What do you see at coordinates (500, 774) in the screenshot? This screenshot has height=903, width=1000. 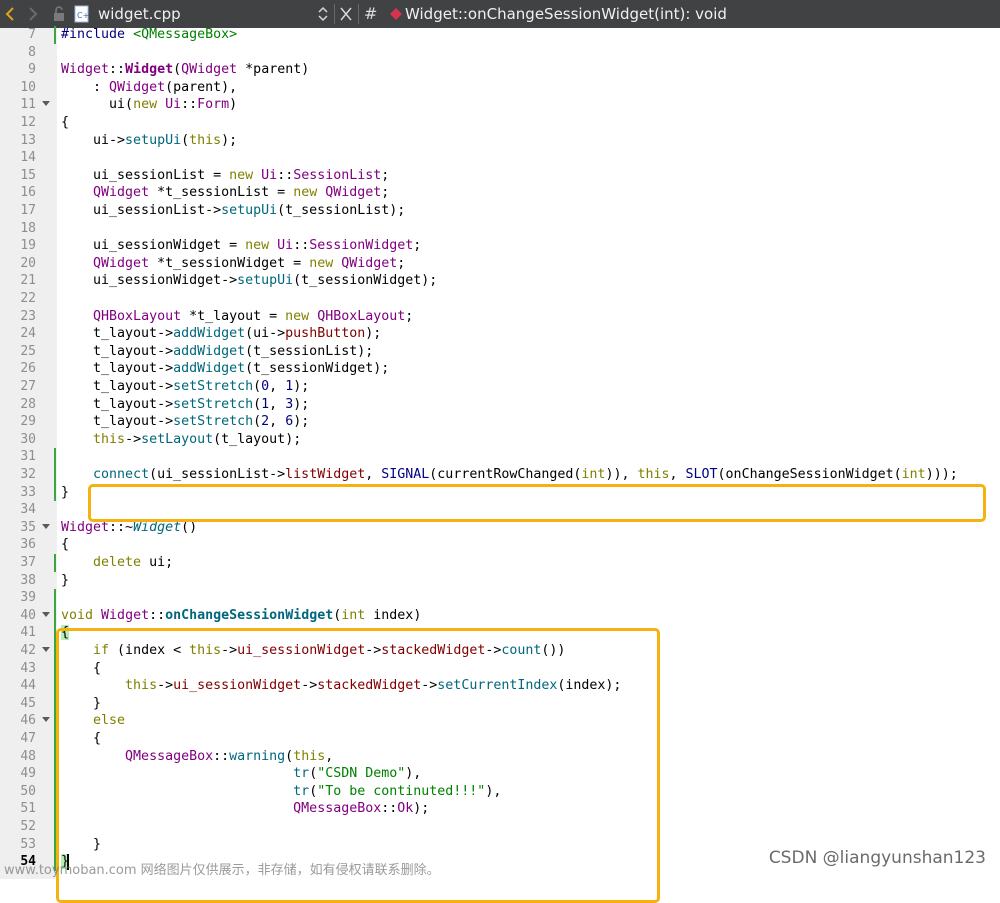 I see `code-line: 49 tr("CSDN Demo"),` at bounding box center [500, 774].